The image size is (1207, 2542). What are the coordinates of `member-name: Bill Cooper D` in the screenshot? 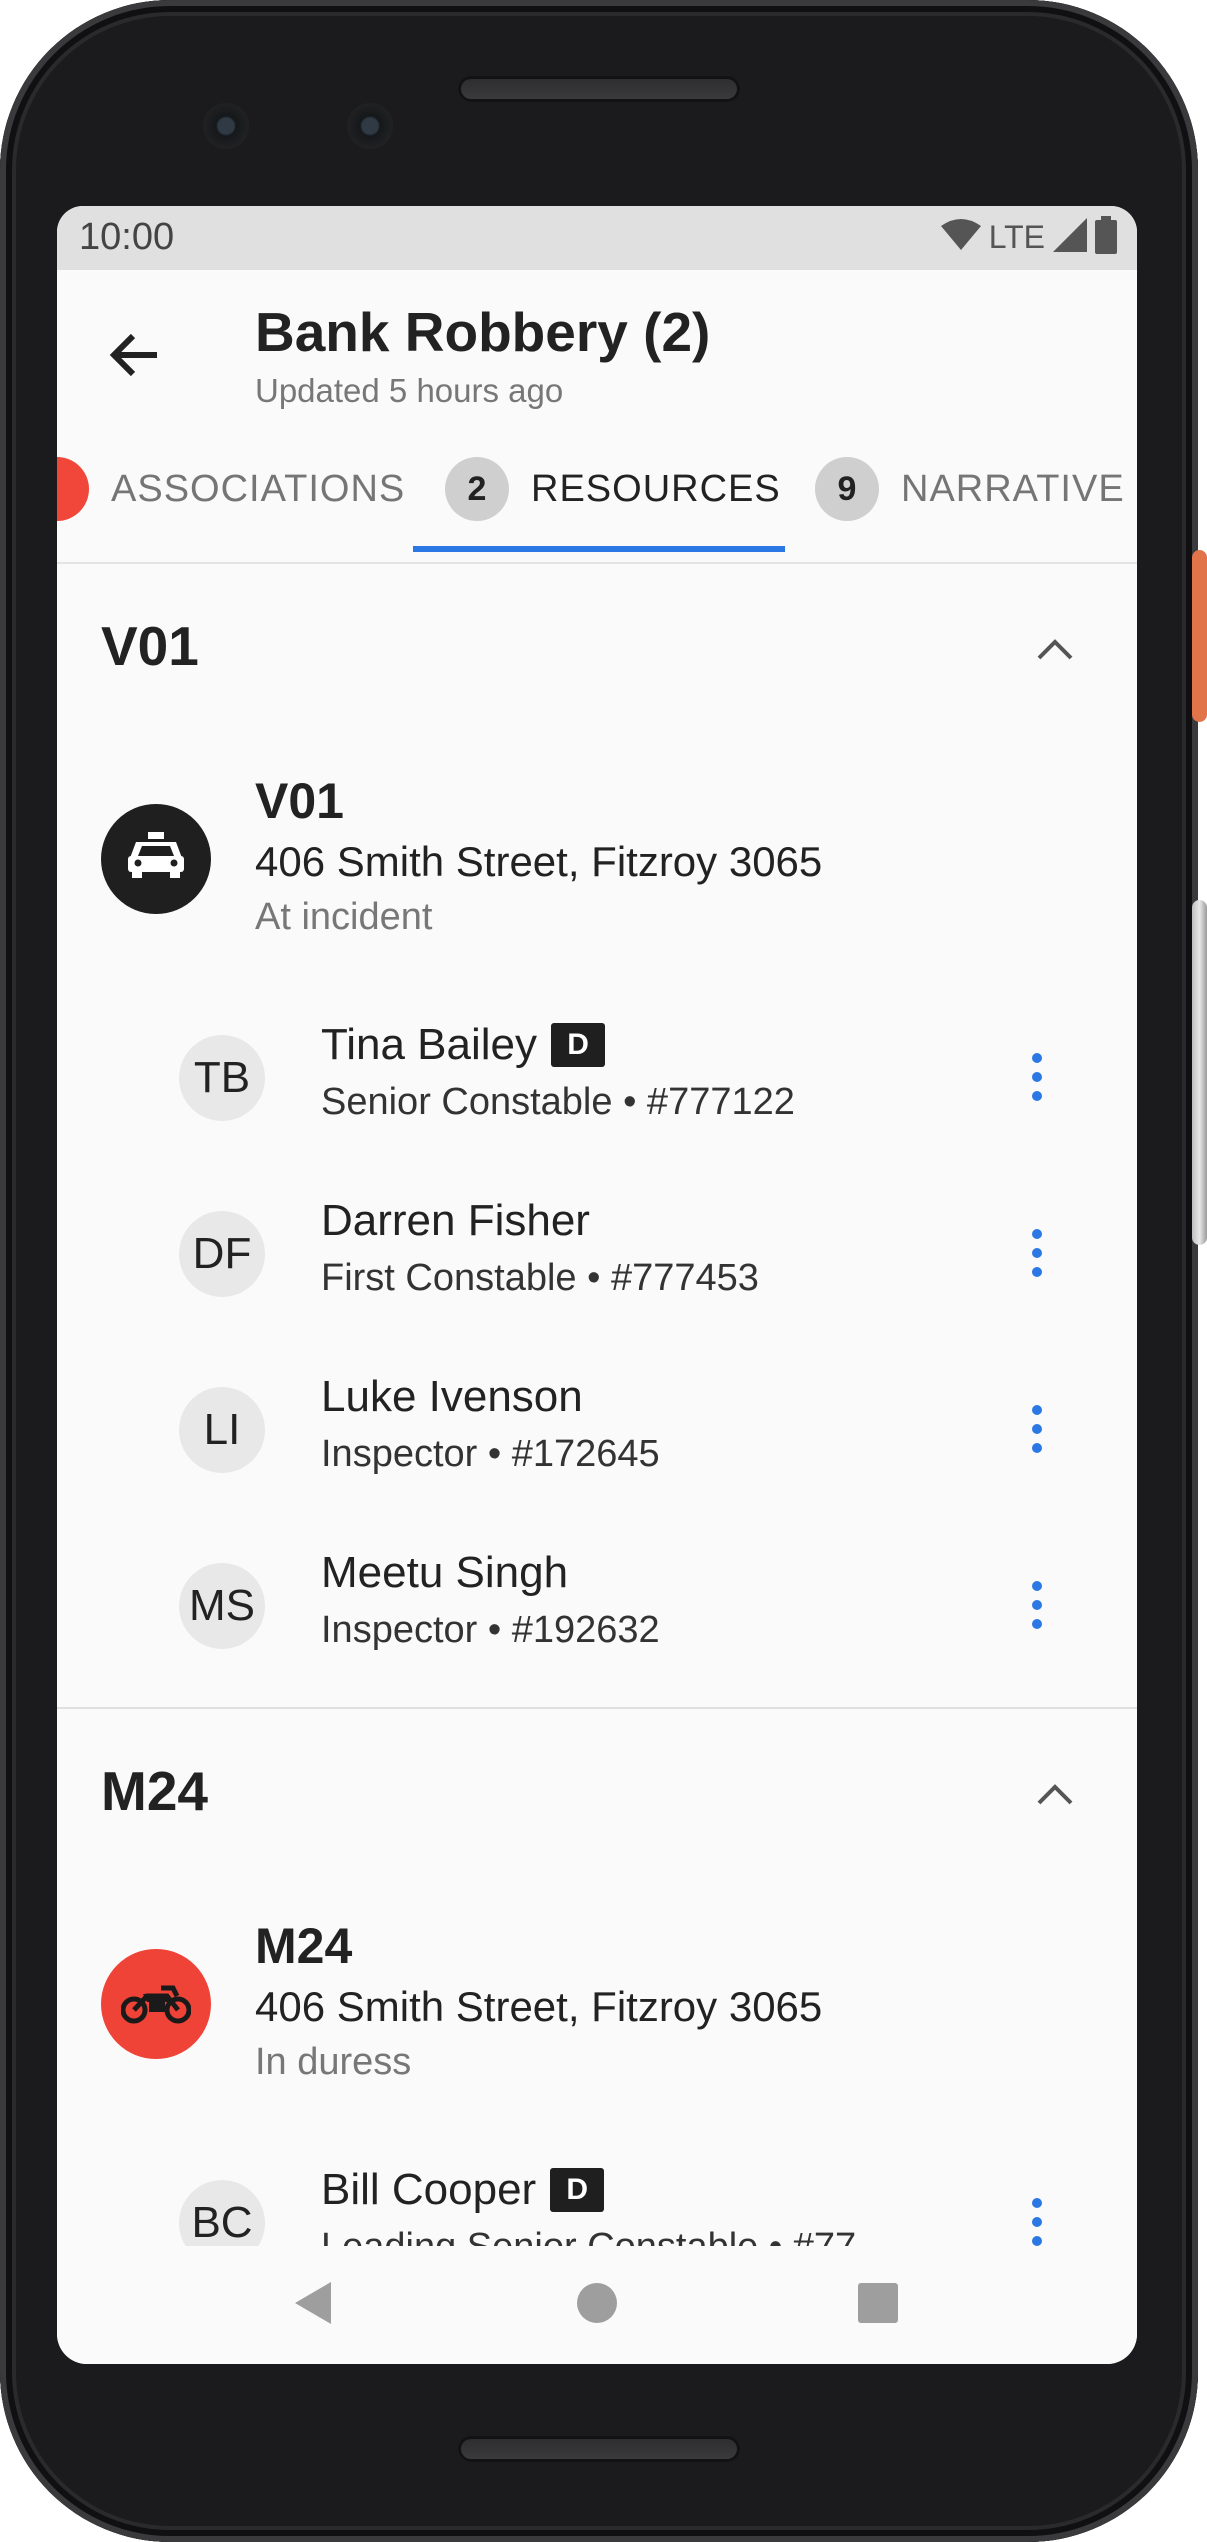 It's located at (463, 2190).